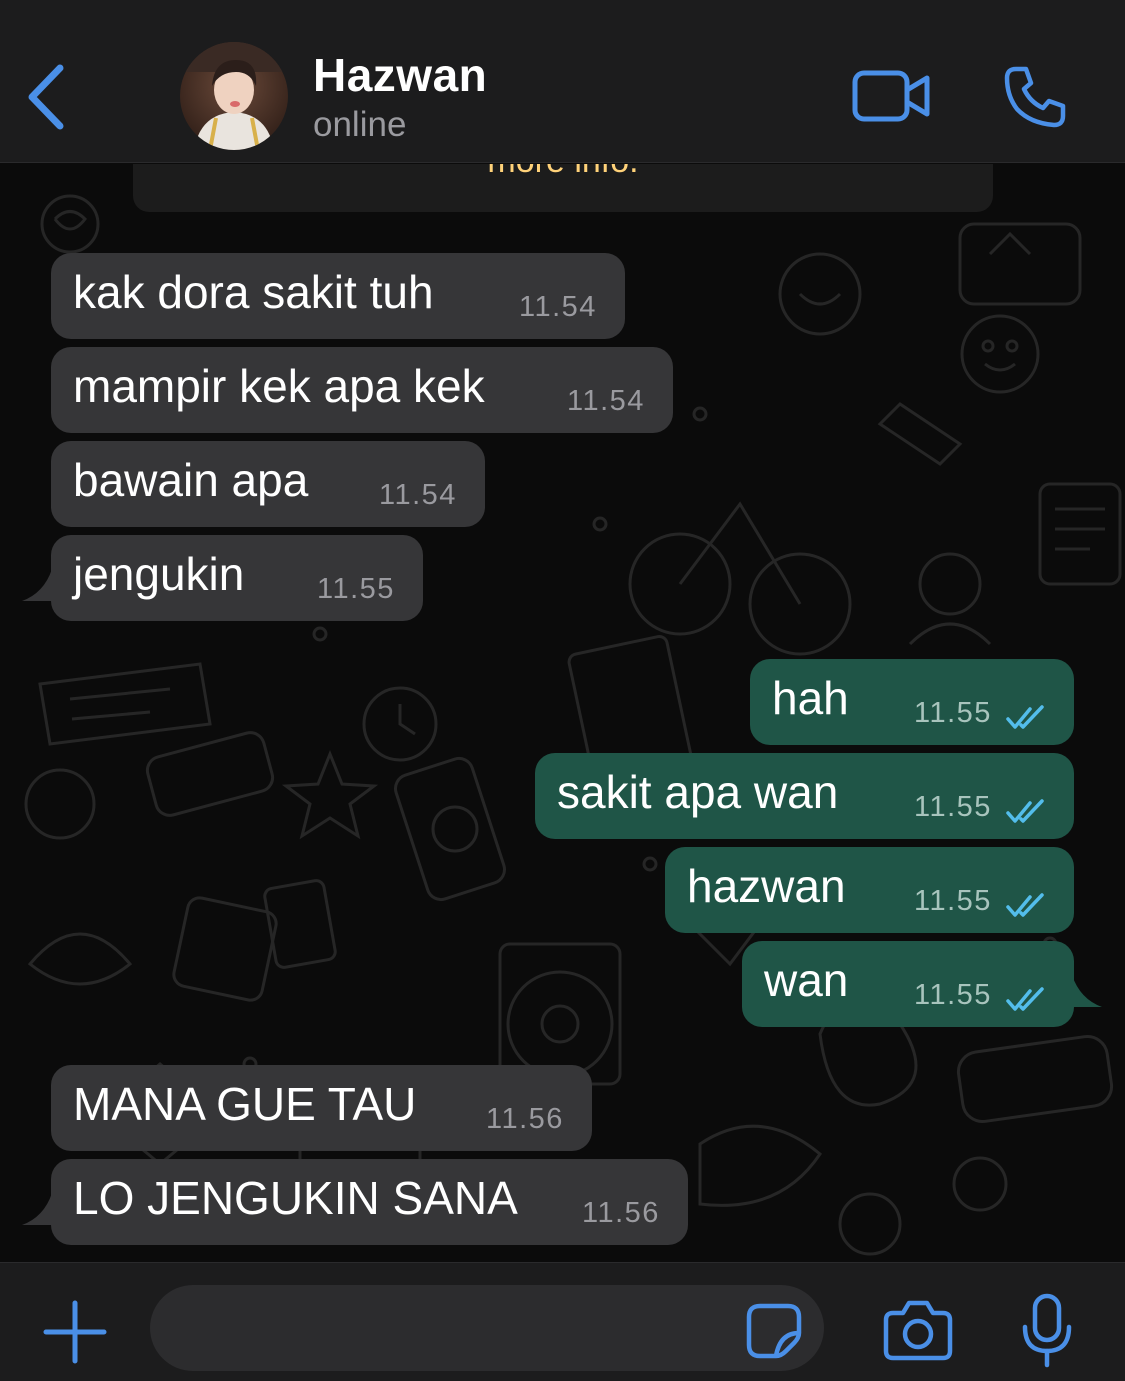 This screenshot has height=1381, width=1125. Describe the element at coordinates (563, 188) in the screenshot. I see `system-note: more info.` at that location.